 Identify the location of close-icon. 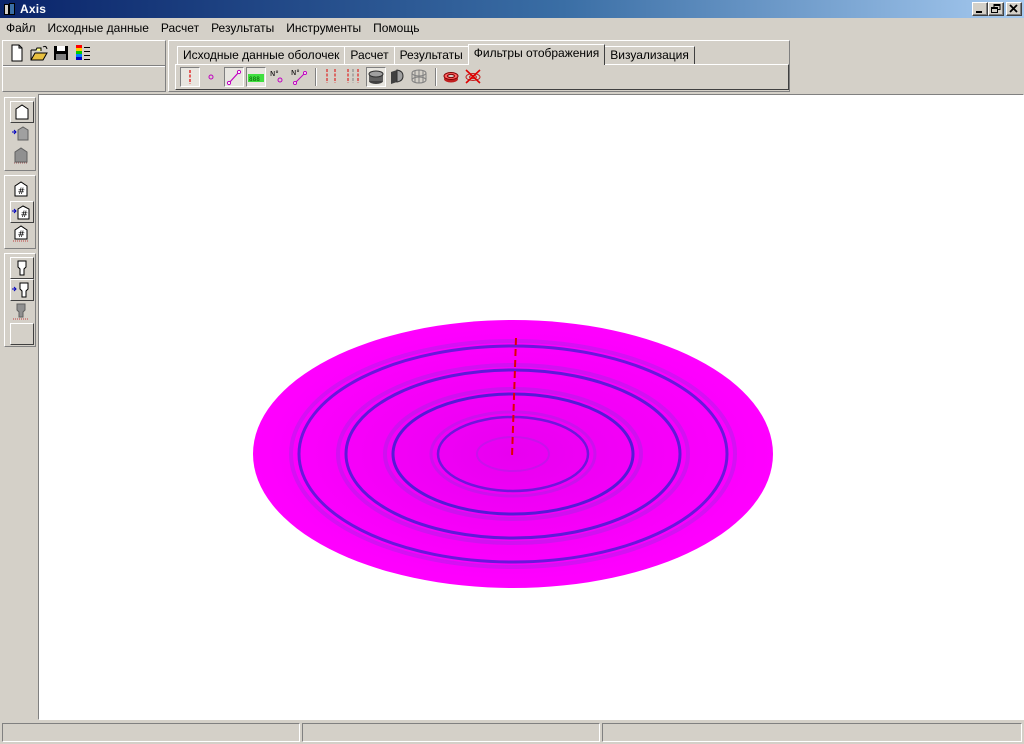
(1013, 8).